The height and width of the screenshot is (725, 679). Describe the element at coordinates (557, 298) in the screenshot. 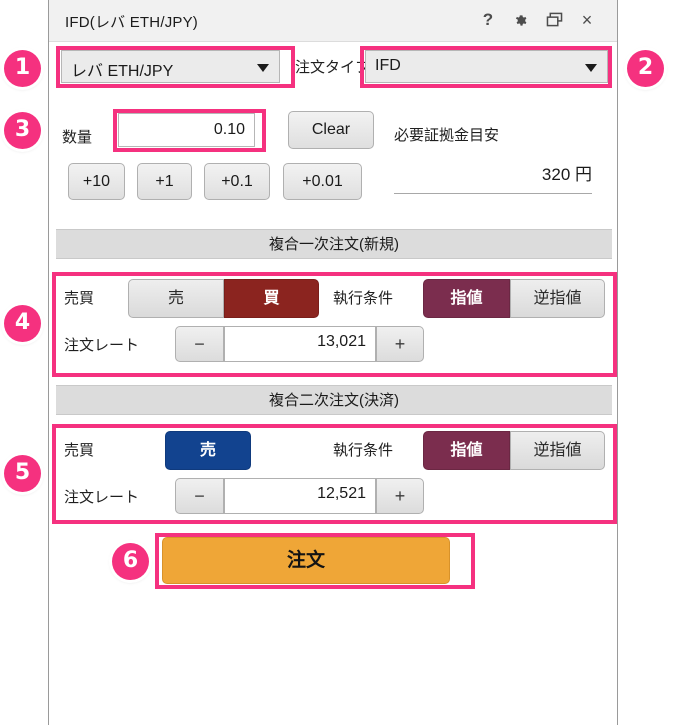

I see `primary-condition-stop-button: 逆指値` at that location.